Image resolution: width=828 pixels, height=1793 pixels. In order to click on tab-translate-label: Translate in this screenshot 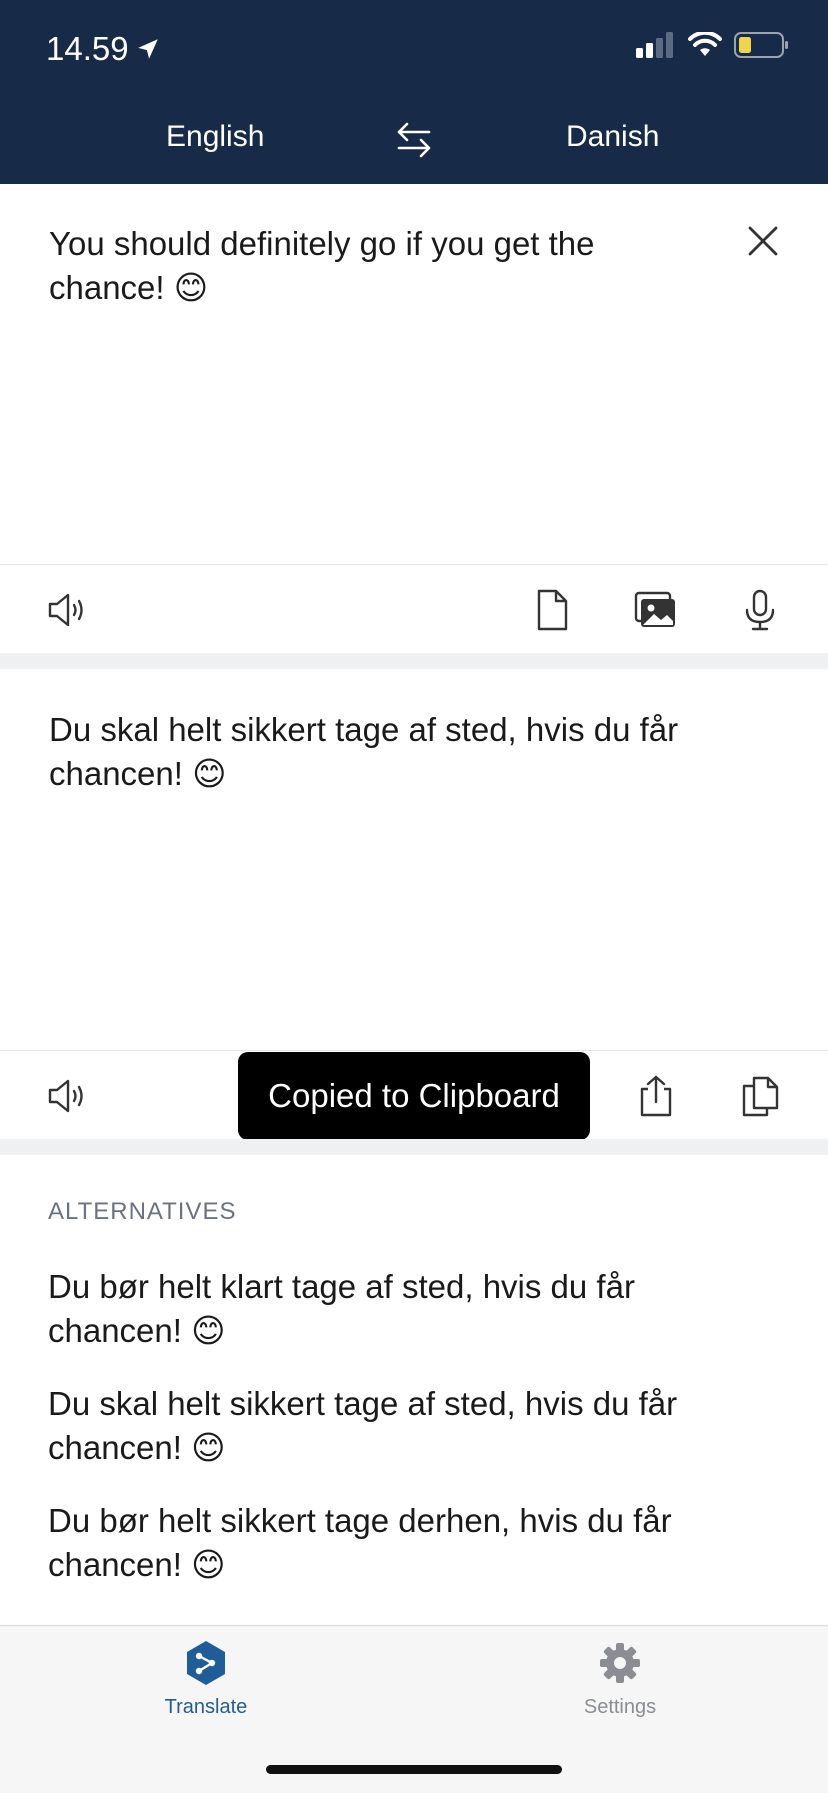, I will do `click(206, 1707)`.